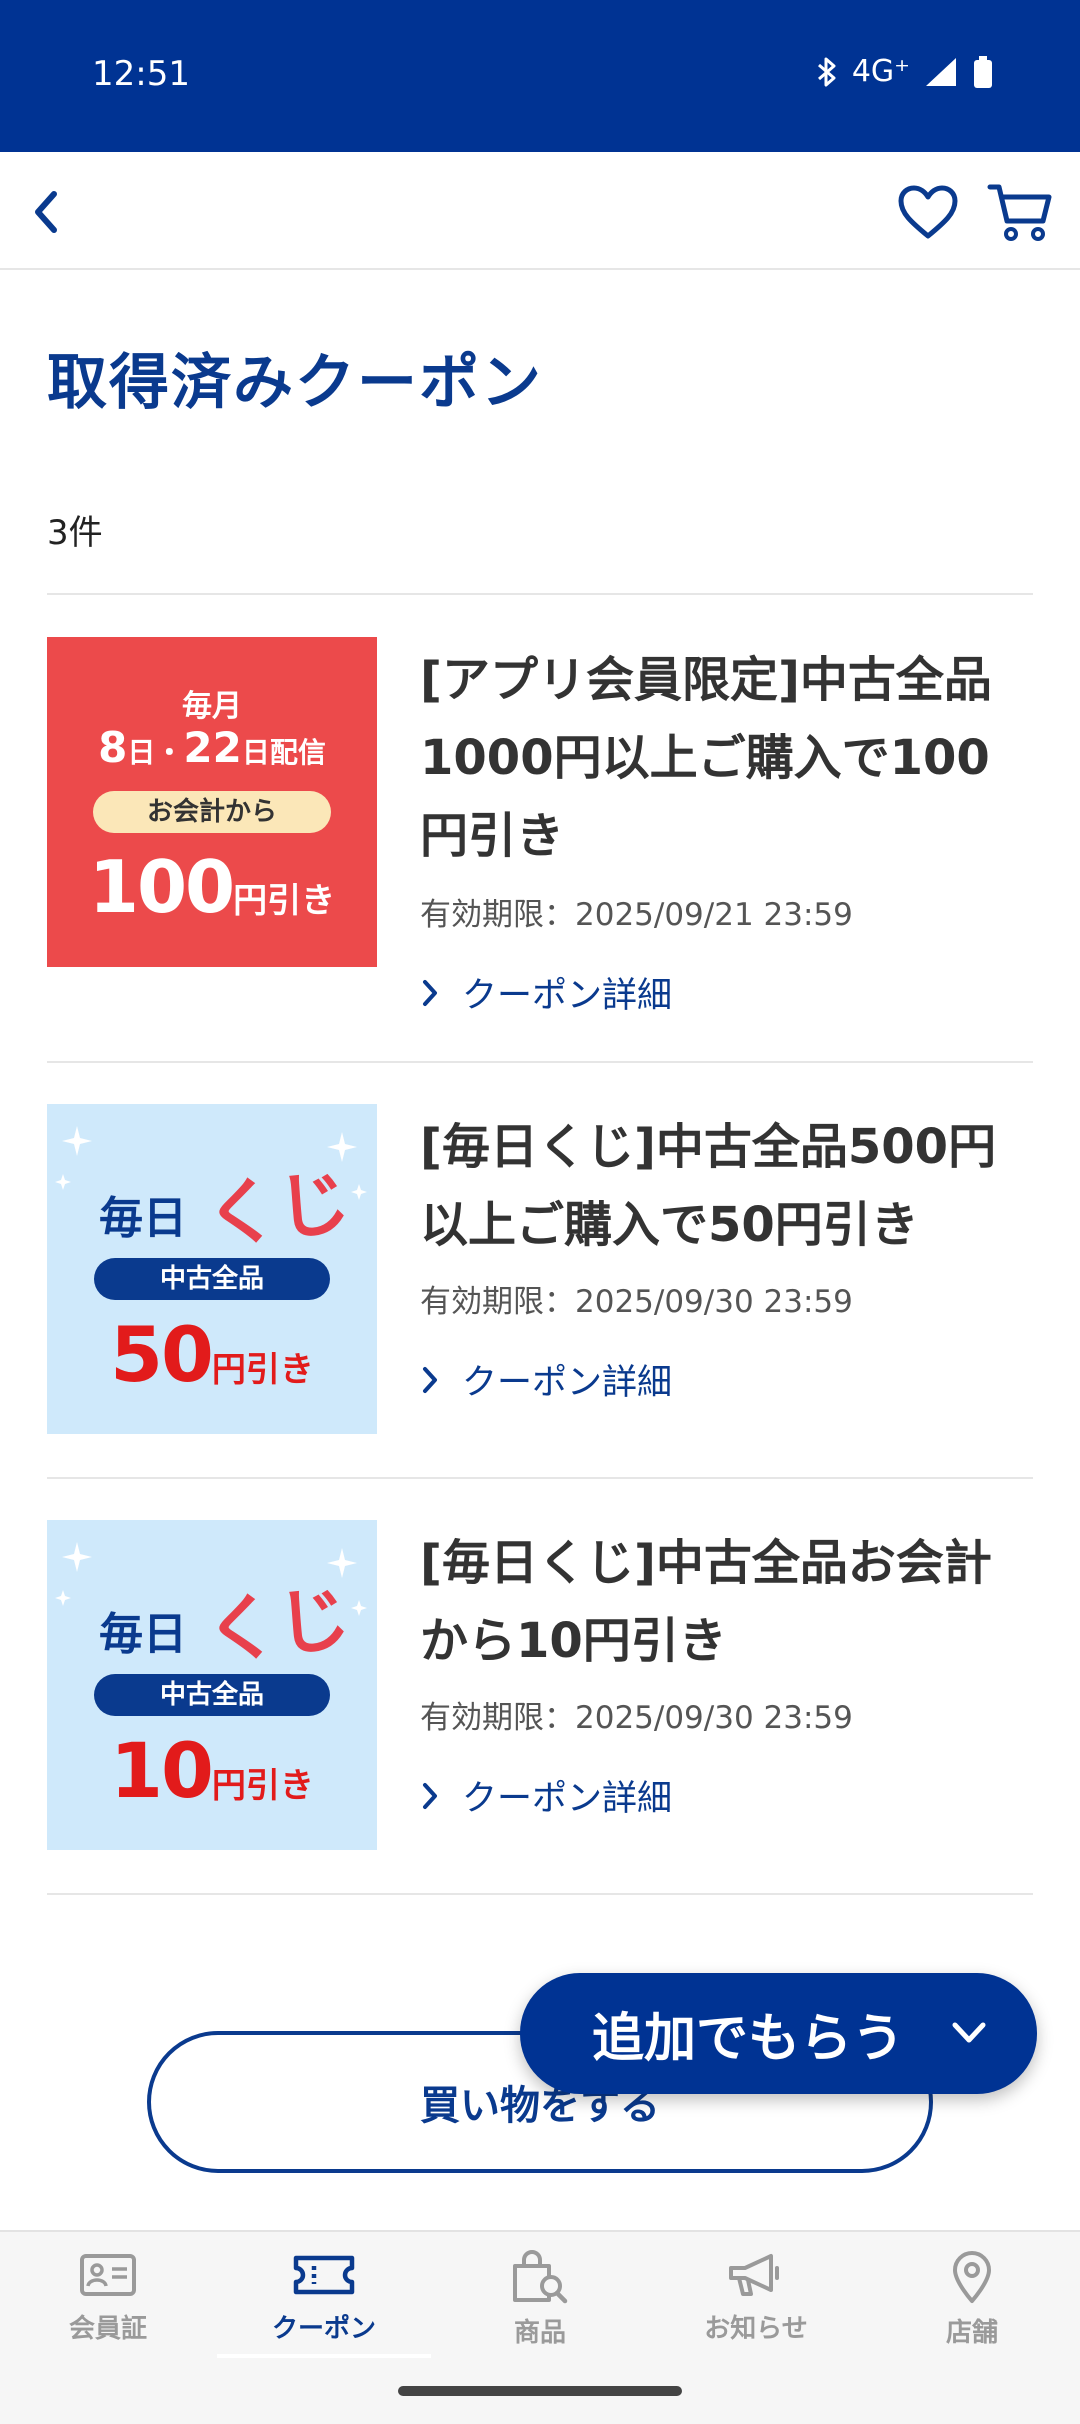 The height and width of the screenshot is (2424, 1080). I want to click on status-icons: 4G⁺, so click(905, 71).